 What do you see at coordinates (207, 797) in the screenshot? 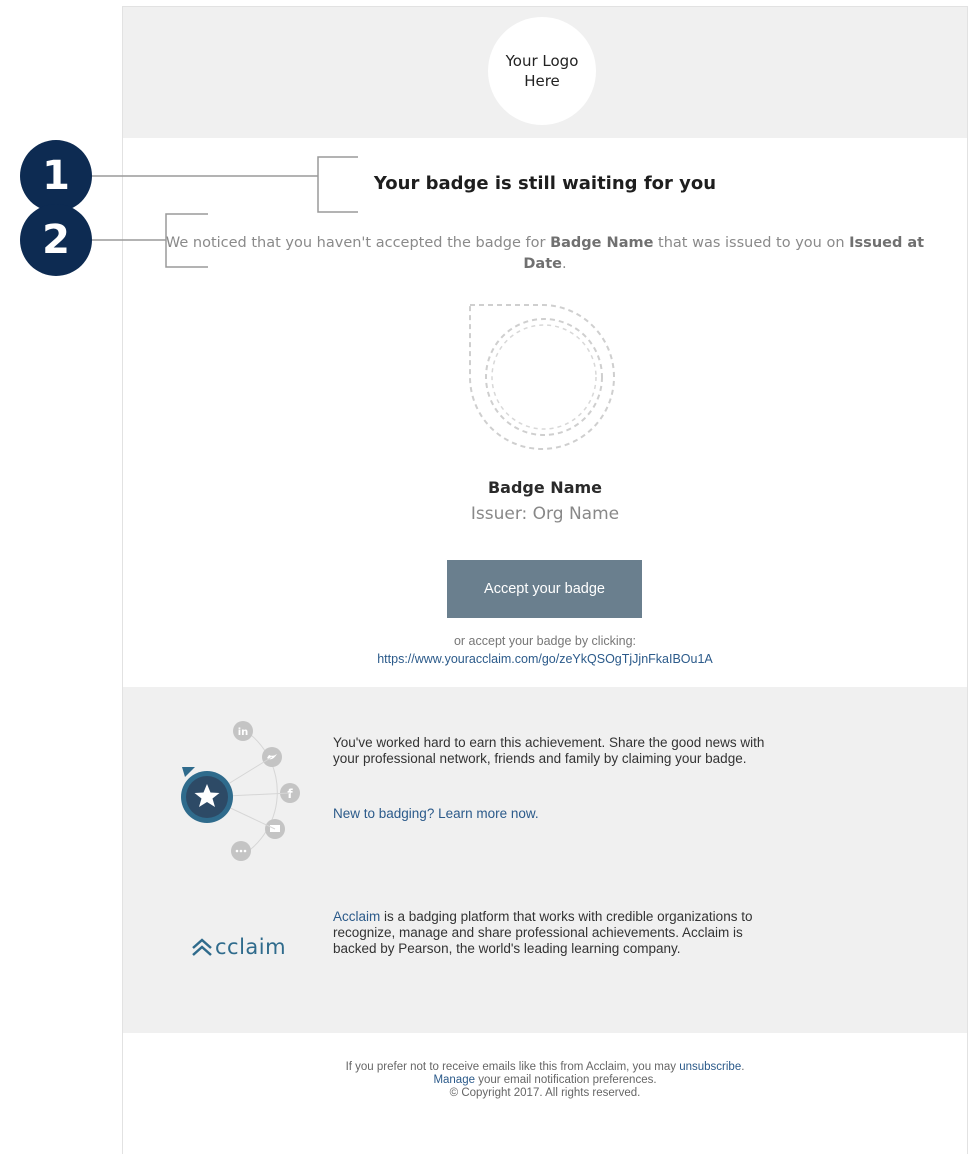
I see `star-badge-icon` at bounding box center [207, 797].